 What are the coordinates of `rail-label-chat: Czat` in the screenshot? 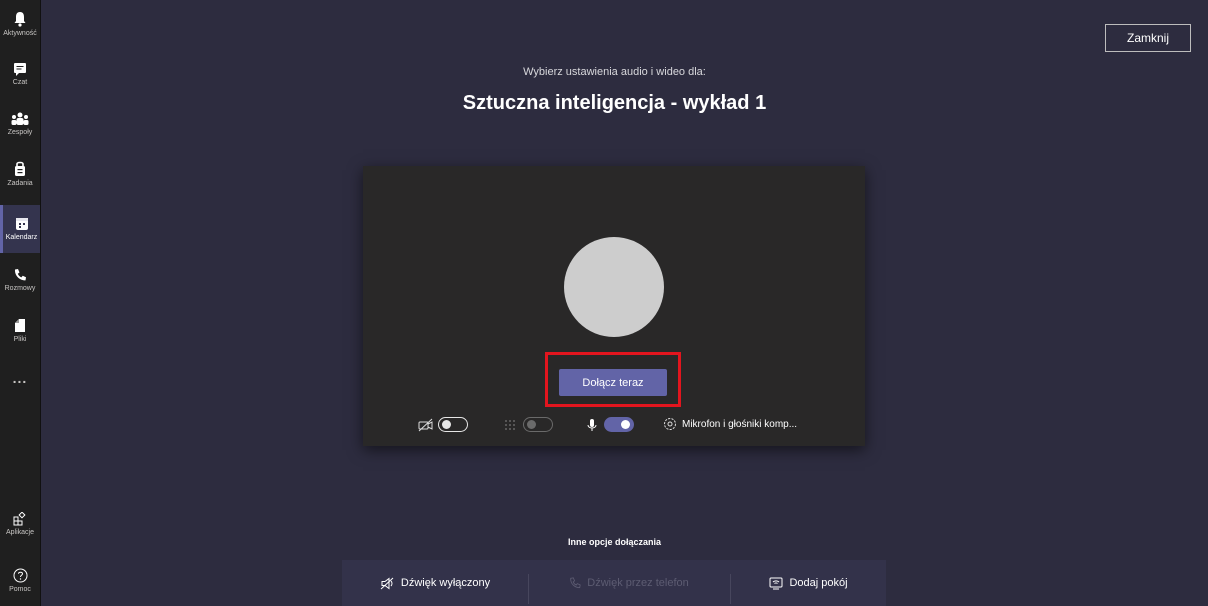 It's located at (20, 82).